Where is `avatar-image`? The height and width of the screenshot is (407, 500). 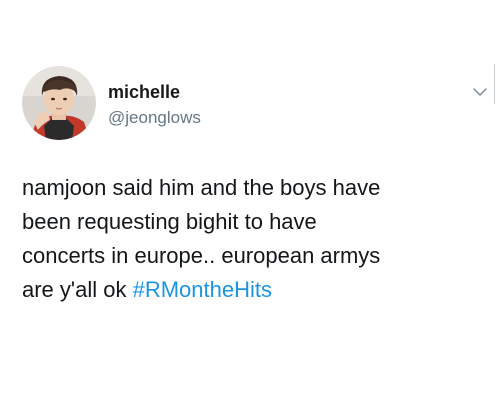 avatar-image is located at coordinates (59, 103).